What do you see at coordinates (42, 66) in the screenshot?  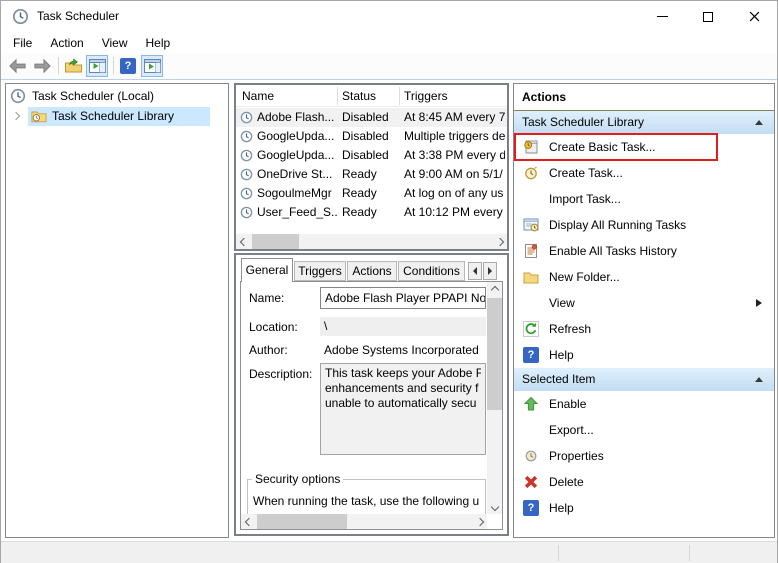 I see `forward-button` at bounding box center [42, 66].